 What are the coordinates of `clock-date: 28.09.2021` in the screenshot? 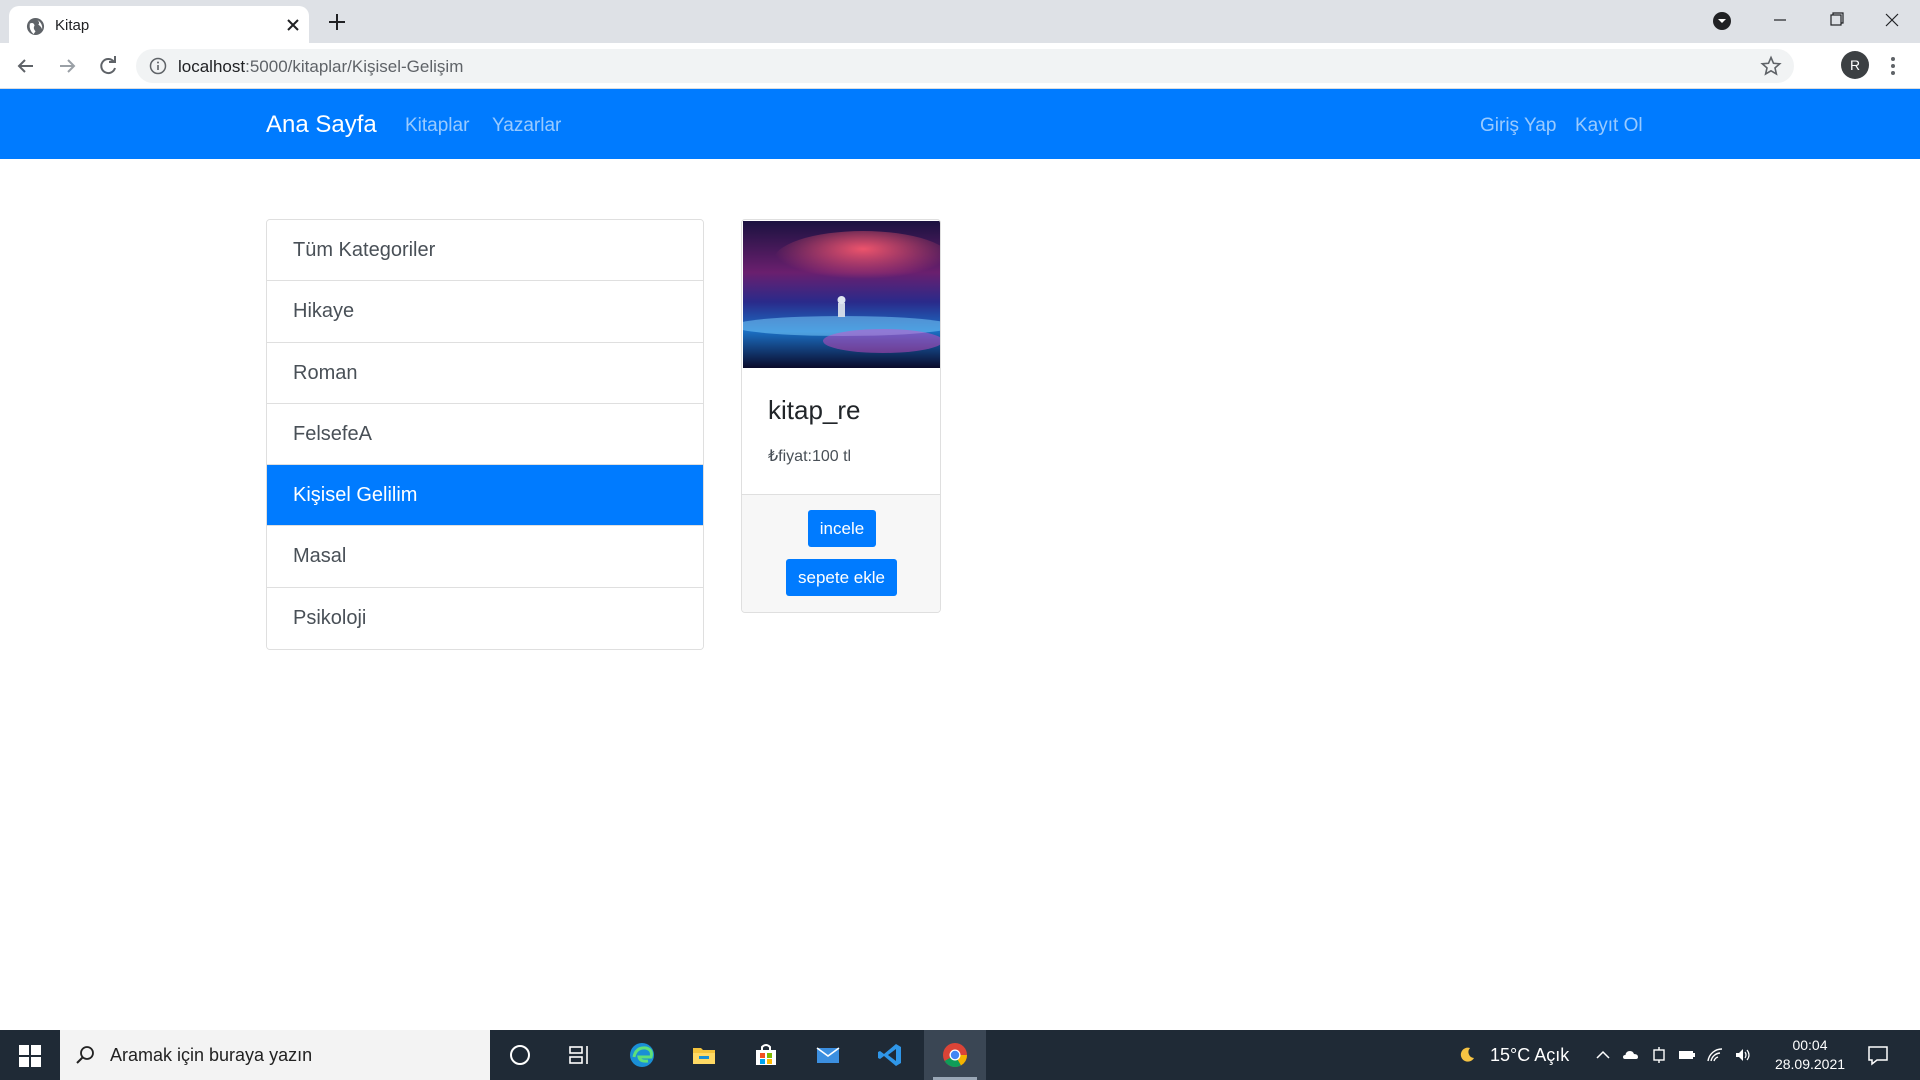 It's located at (1810, 1064).